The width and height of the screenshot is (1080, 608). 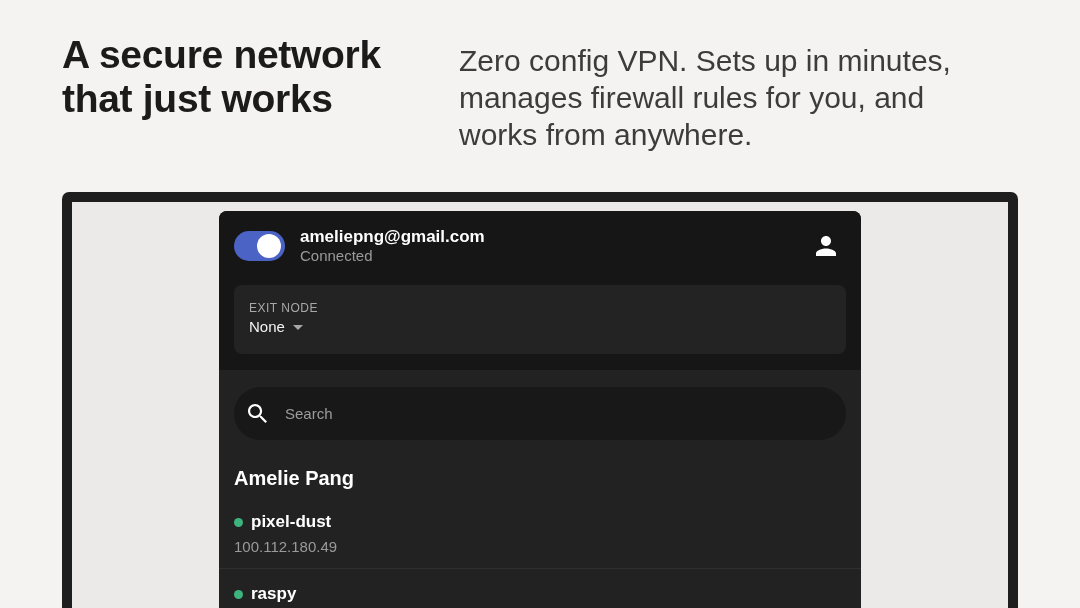 What do you see at coordinates (276, 327) in the screenshot?
I see `exit-node-dropdown: None` at bounding box center [276, 327].